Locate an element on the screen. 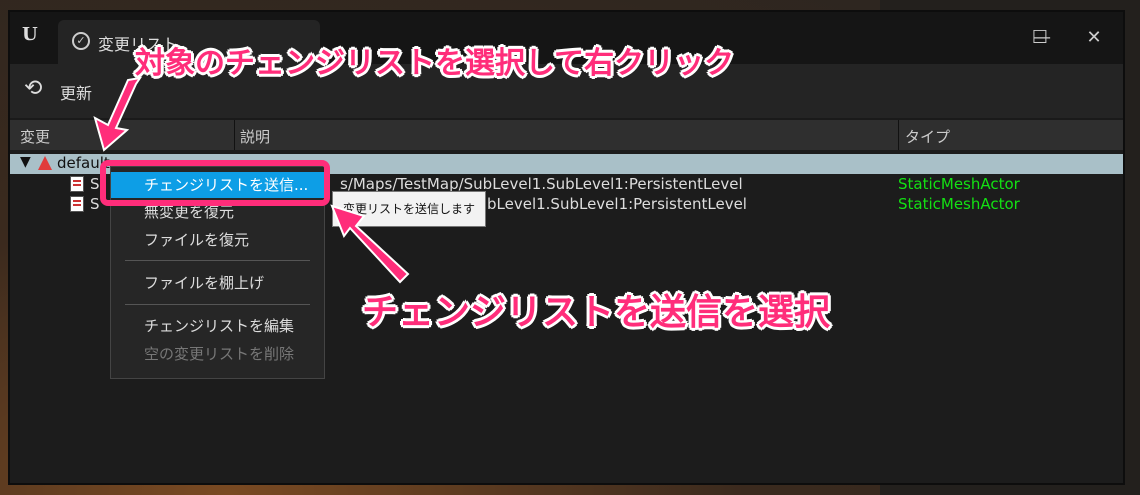  arrow-to-menu-item is located at coordinates (370, 244).